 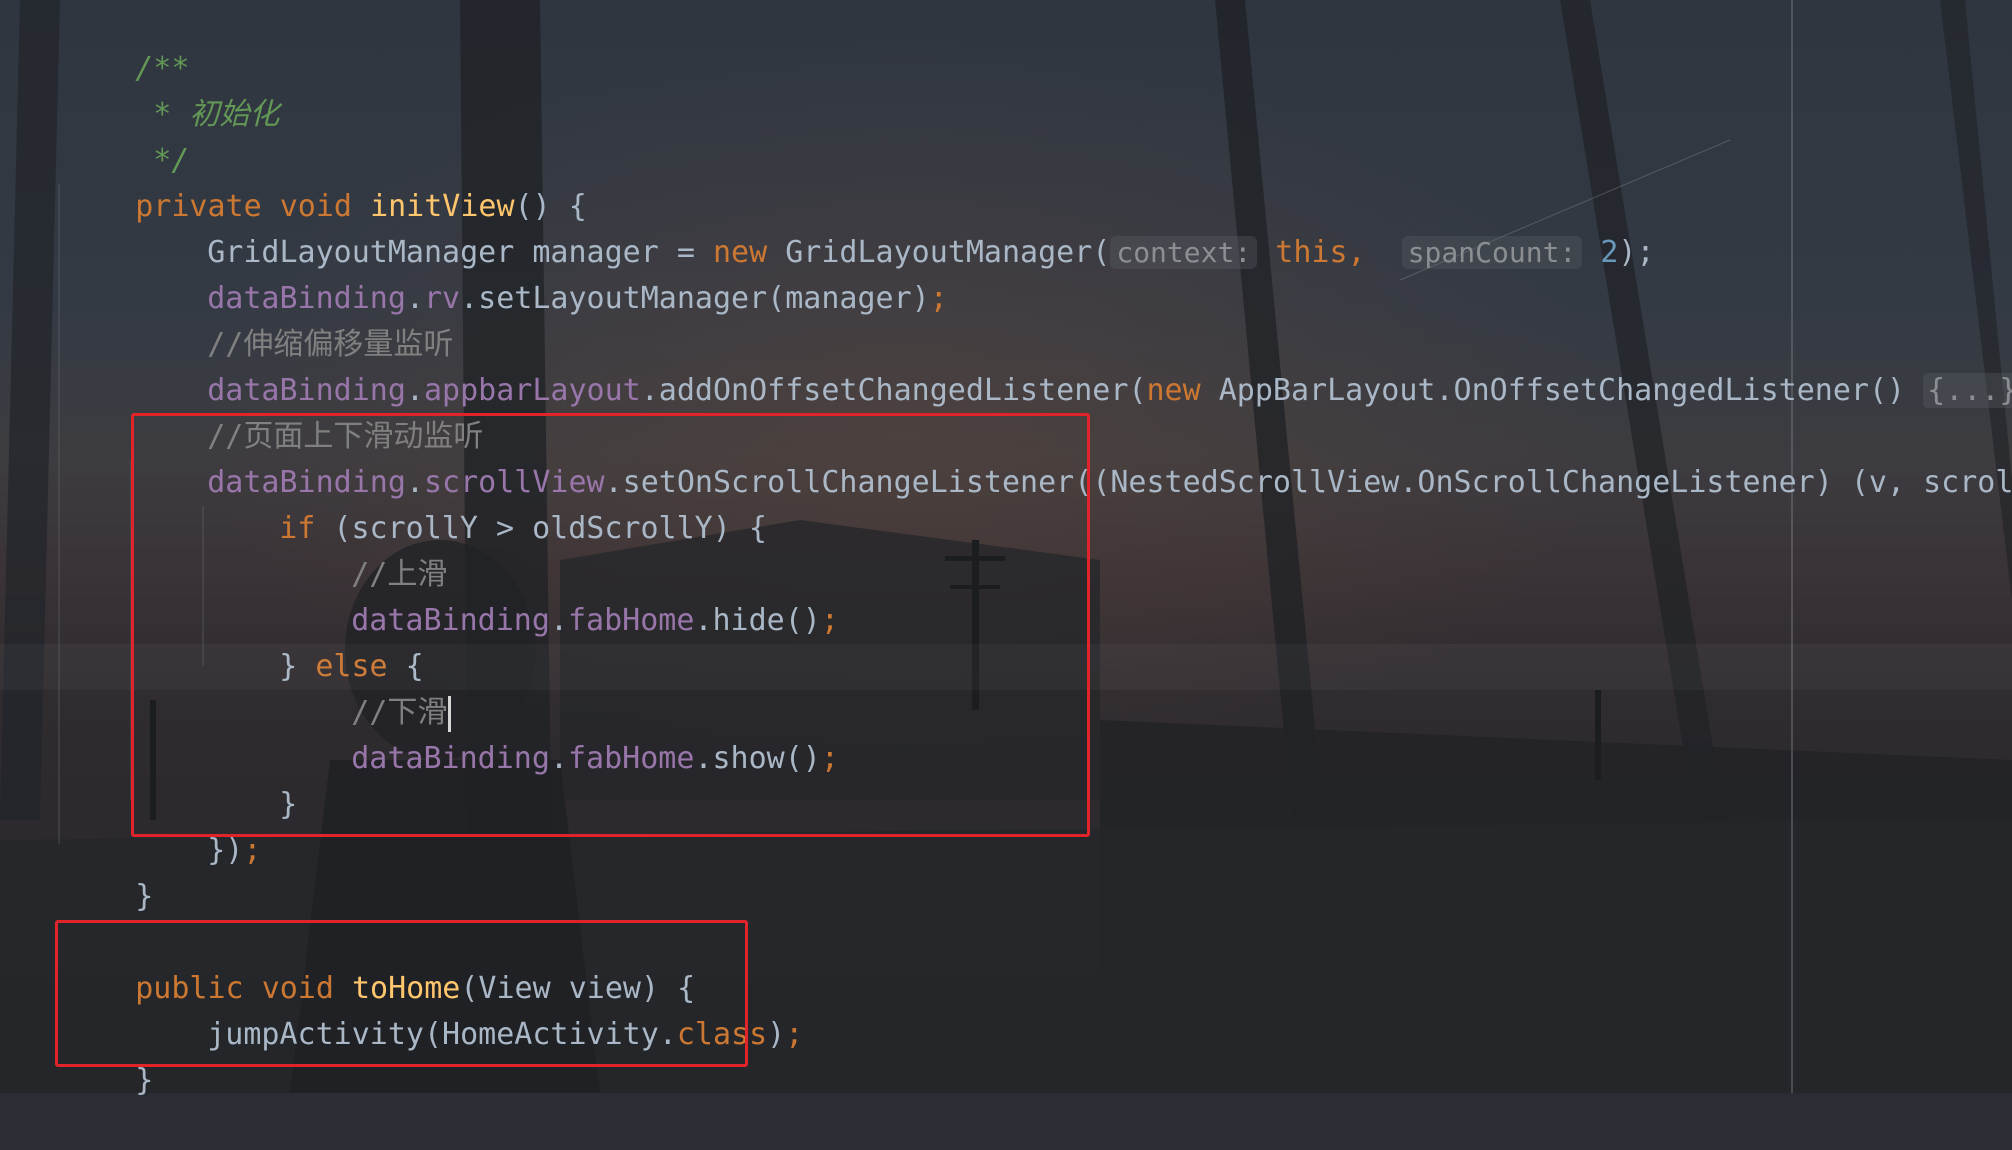 I want to click on number-literal: 2, so click(x=1609, y=252).